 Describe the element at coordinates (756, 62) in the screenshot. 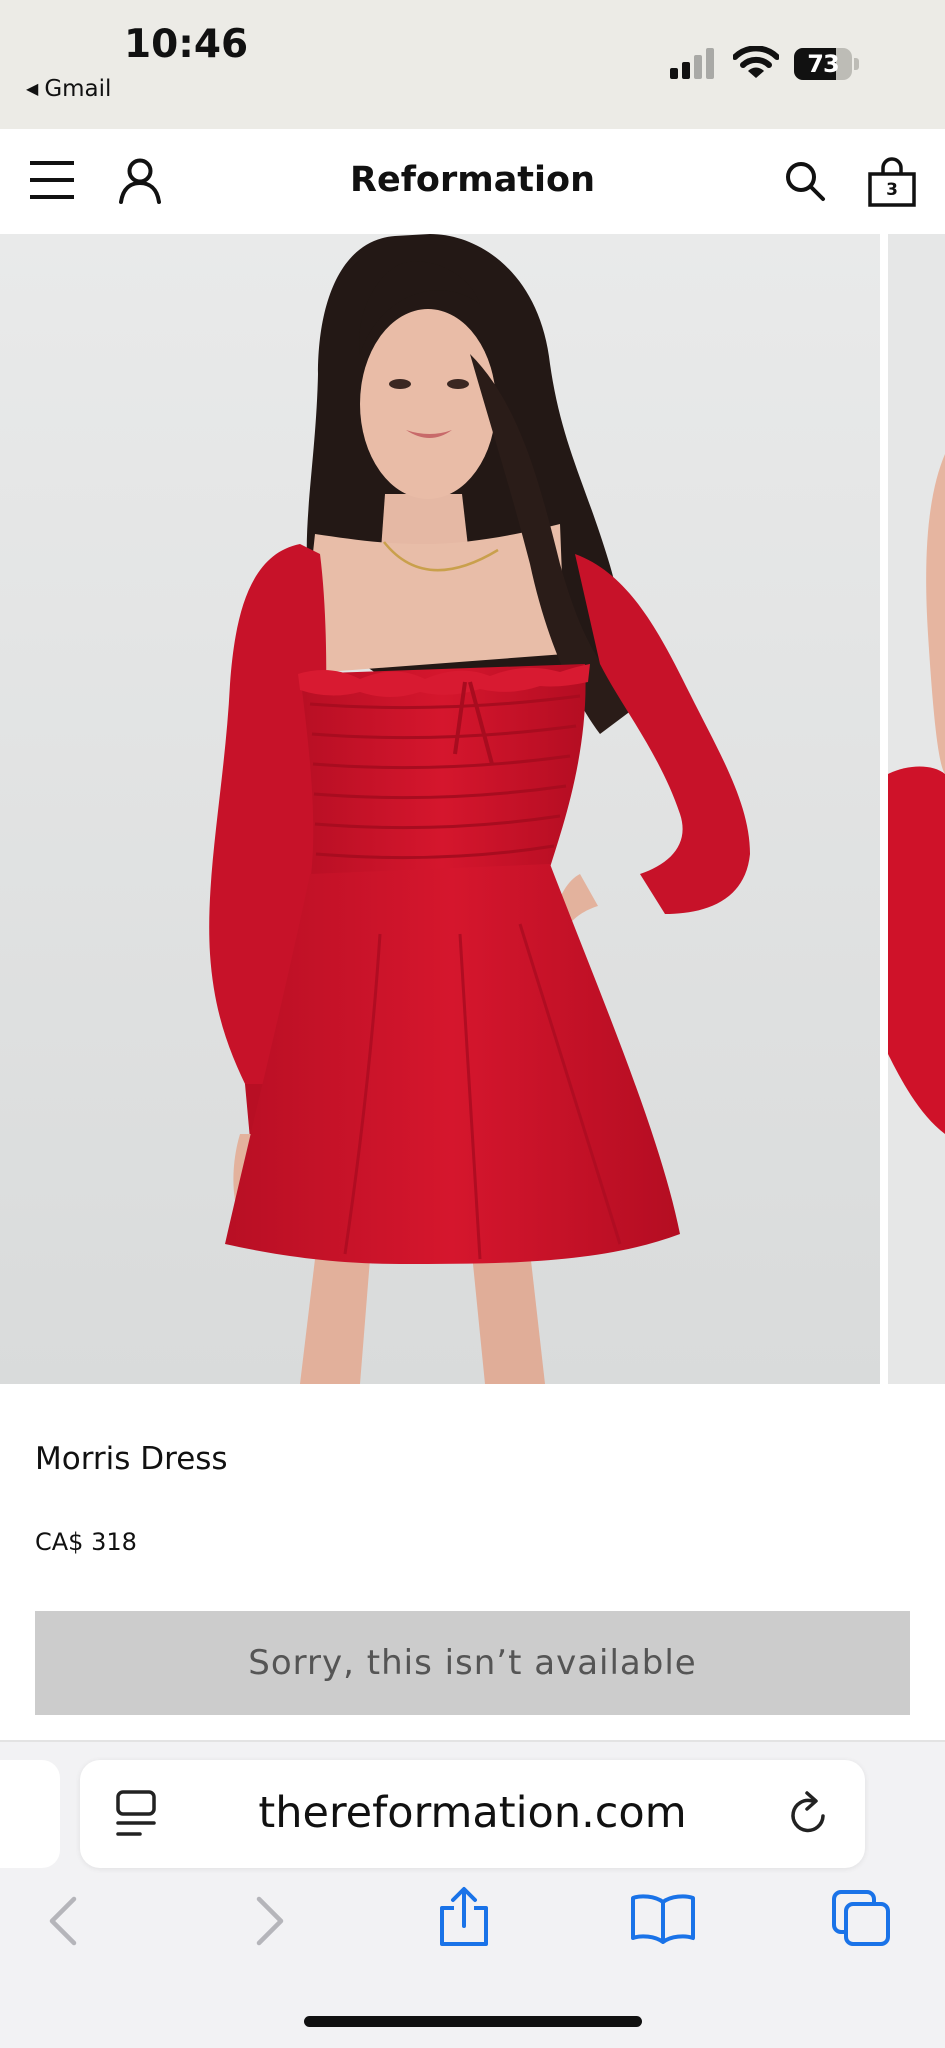

I see `wifi-icon` at that location.